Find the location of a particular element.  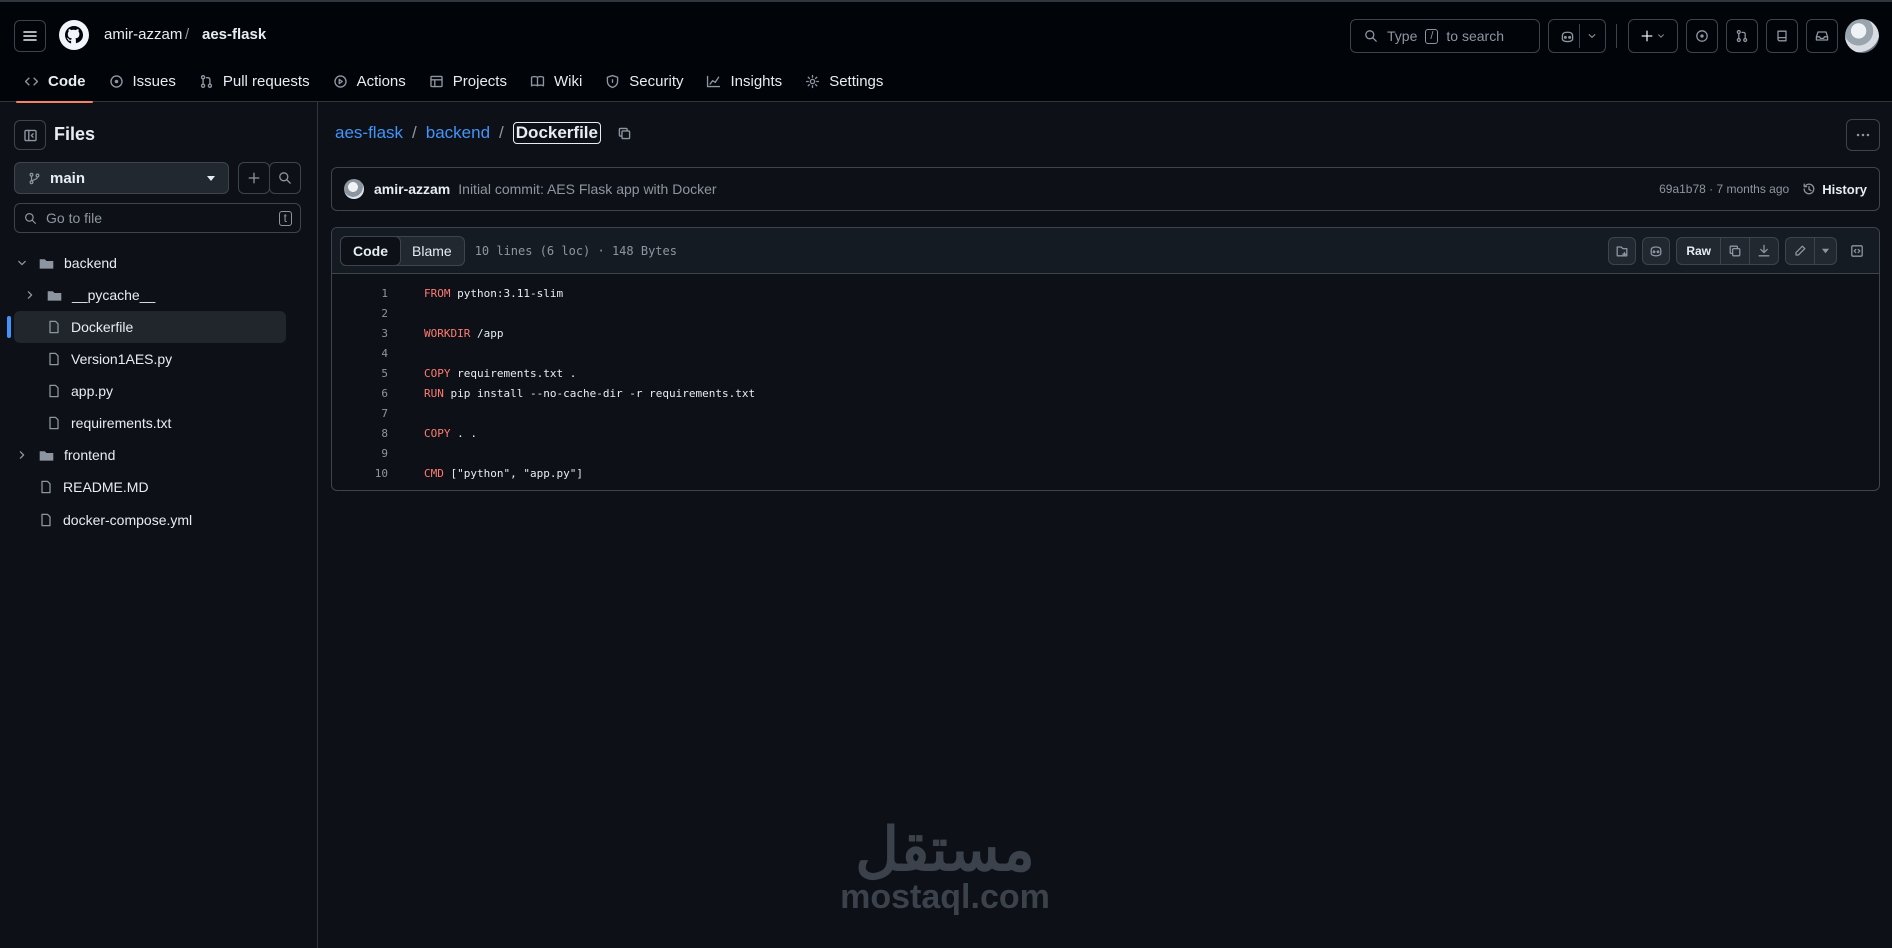

tab-label: Pull requests is located at coordinates (266, 81).